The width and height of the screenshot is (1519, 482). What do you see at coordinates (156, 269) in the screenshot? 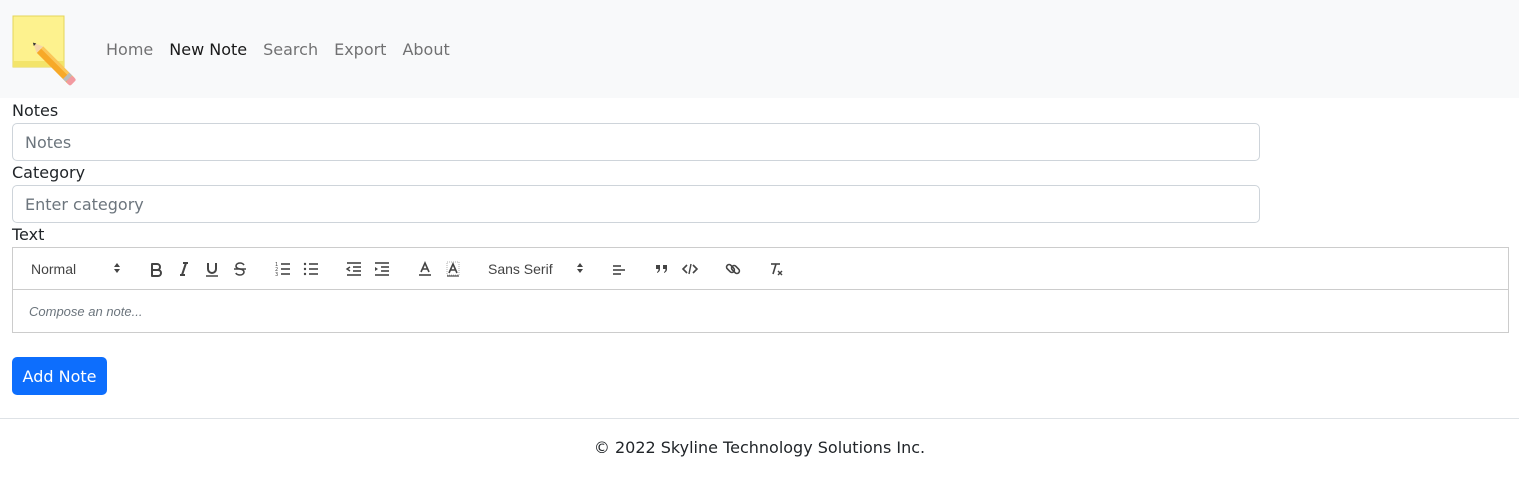
I see `bold-icon` at bounding box center [156, 269].